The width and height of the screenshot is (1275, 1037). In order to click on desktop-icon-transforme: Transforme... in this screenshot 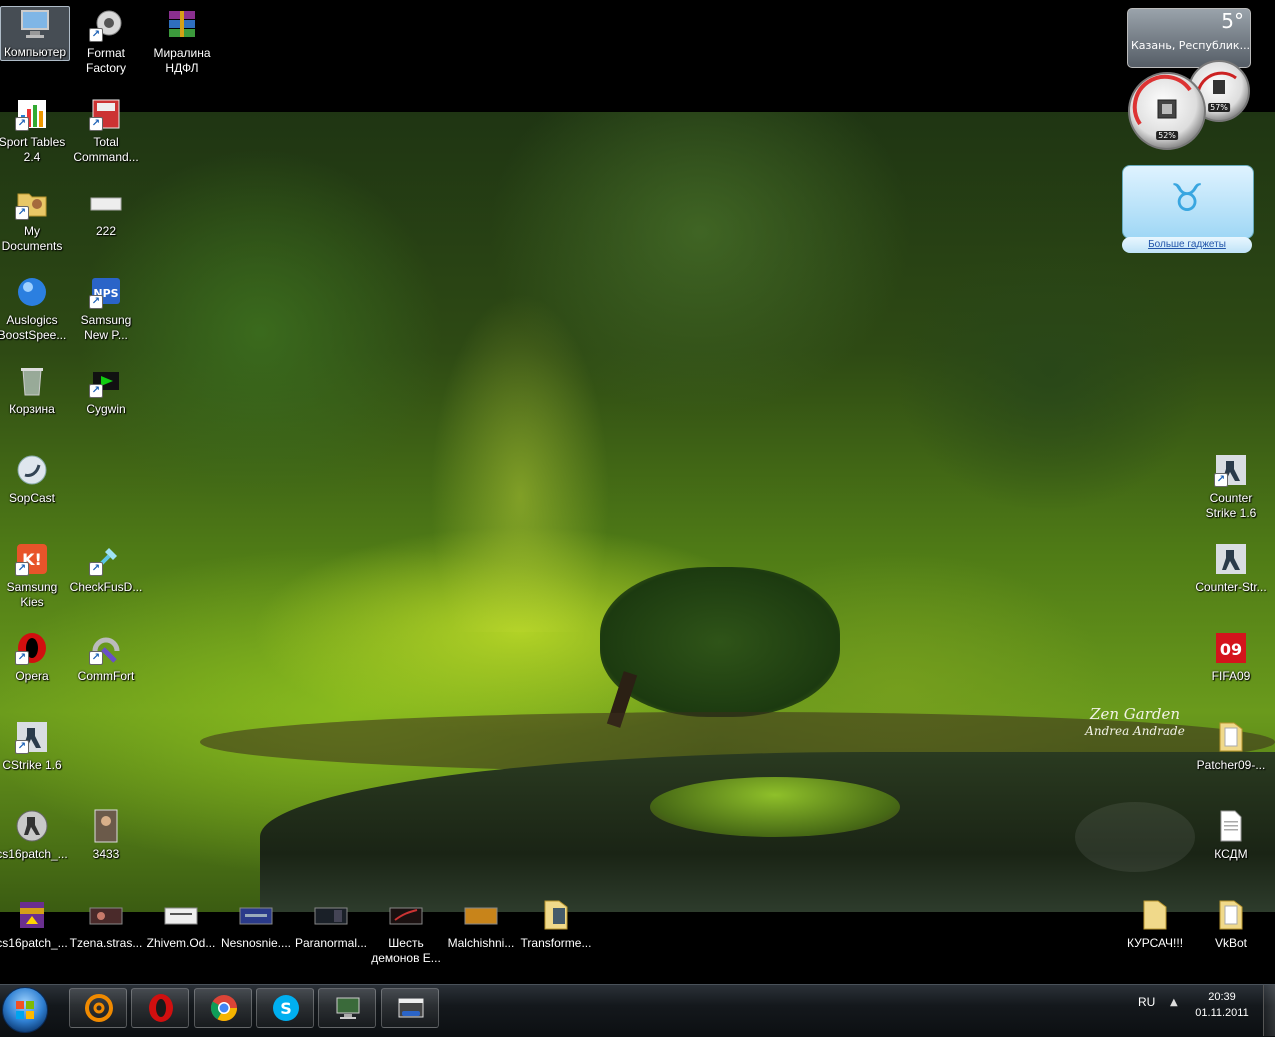, I will do `click(556, 924)`.